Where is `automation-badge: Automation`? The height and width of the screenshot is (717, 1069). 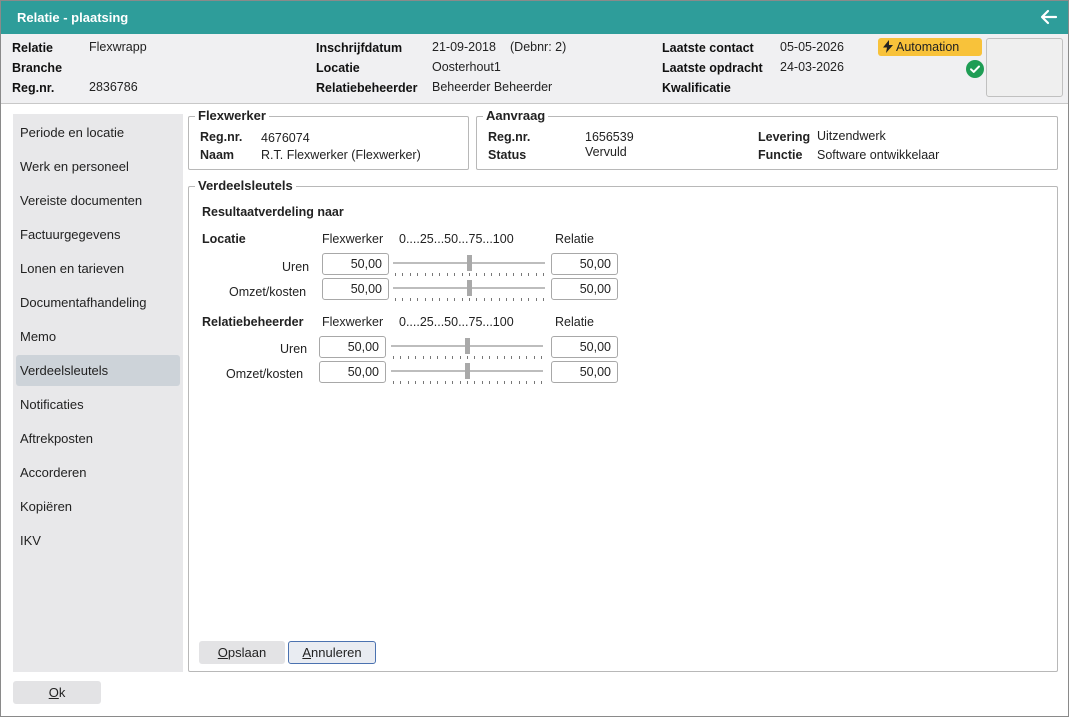 automation-badge: Automation is located at coordinates (930, 47).